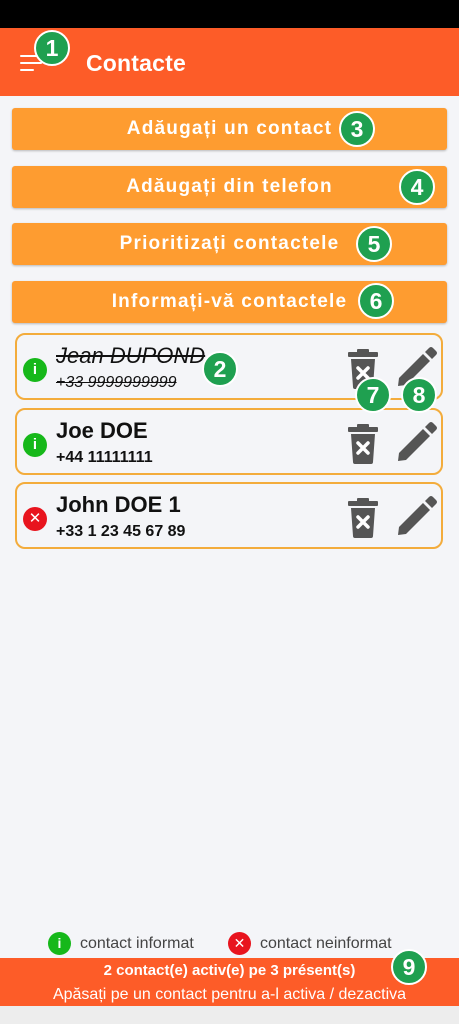 Image resolution: width=459 pixels, height=1024 pixels. What do you see at coordinates (52, 48) in the screenshot?
I see `annotation-badge: 1` at bounding box center [52, 48].